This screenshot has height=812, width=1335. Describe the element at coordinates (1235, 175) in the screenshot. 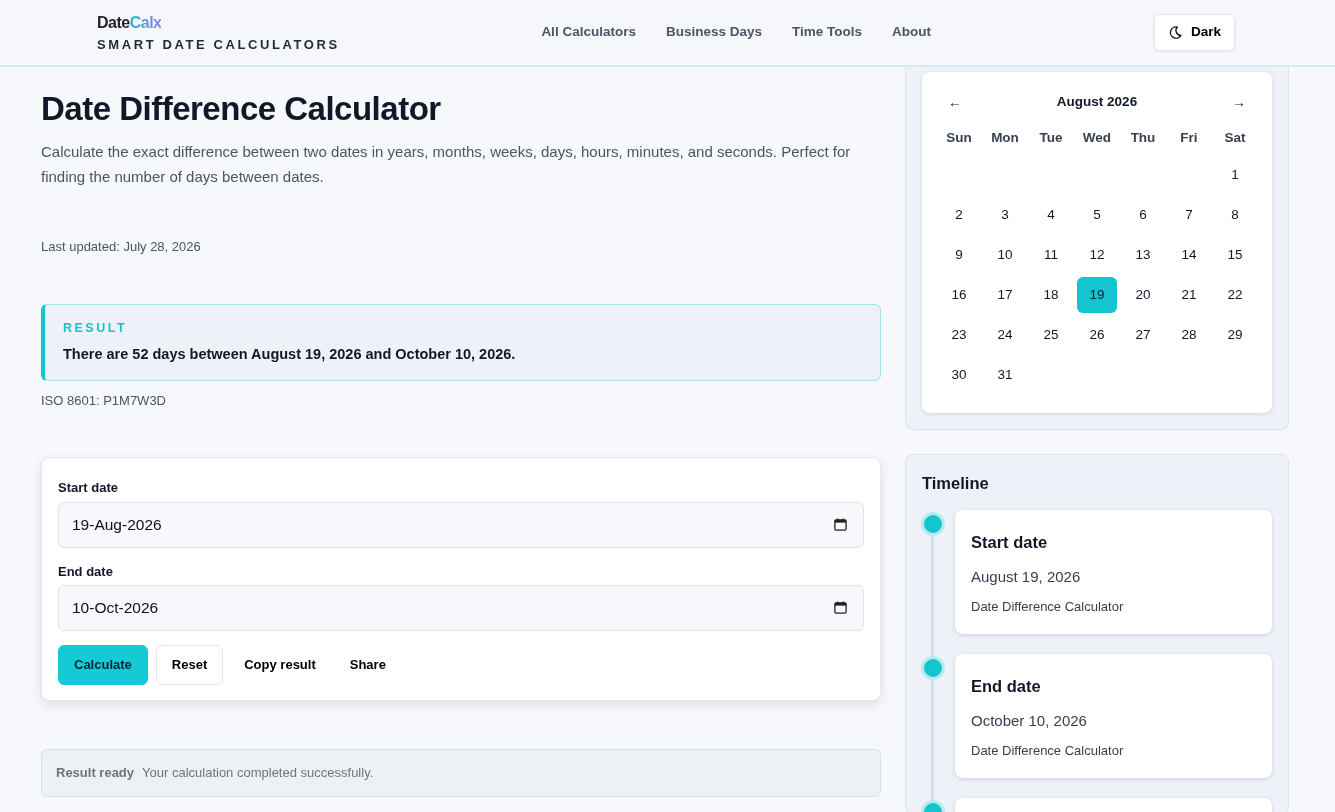

I see `calendar-day: 1` at that location.